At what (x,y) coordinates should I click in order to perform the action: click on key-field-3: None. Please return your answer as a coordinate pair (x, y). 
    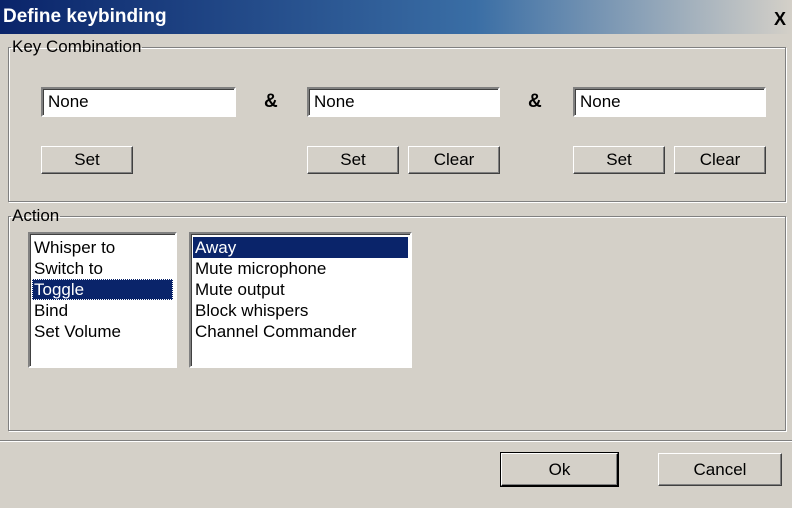
    Looking at the image, I should click on (669, 102).